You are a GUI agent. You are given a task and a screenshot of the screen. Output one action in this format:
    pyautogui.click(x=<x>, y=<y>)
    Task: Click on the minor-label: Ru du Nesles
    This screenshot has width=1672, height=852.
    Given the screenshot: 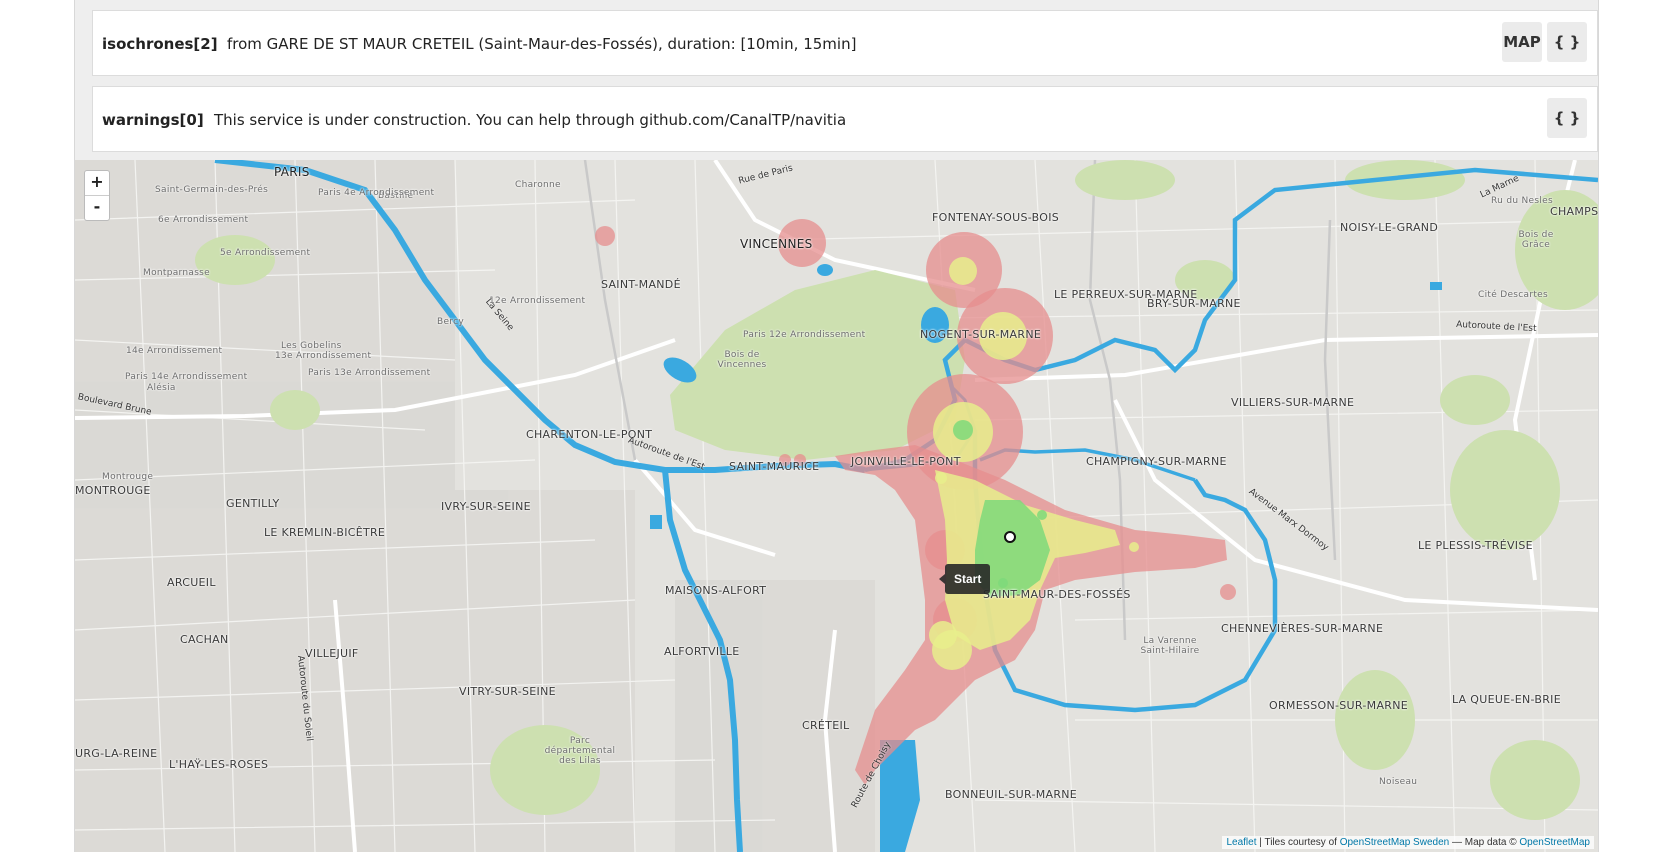 What is the action you would take?
    pyautogui.click(x=1522, y=201)
    